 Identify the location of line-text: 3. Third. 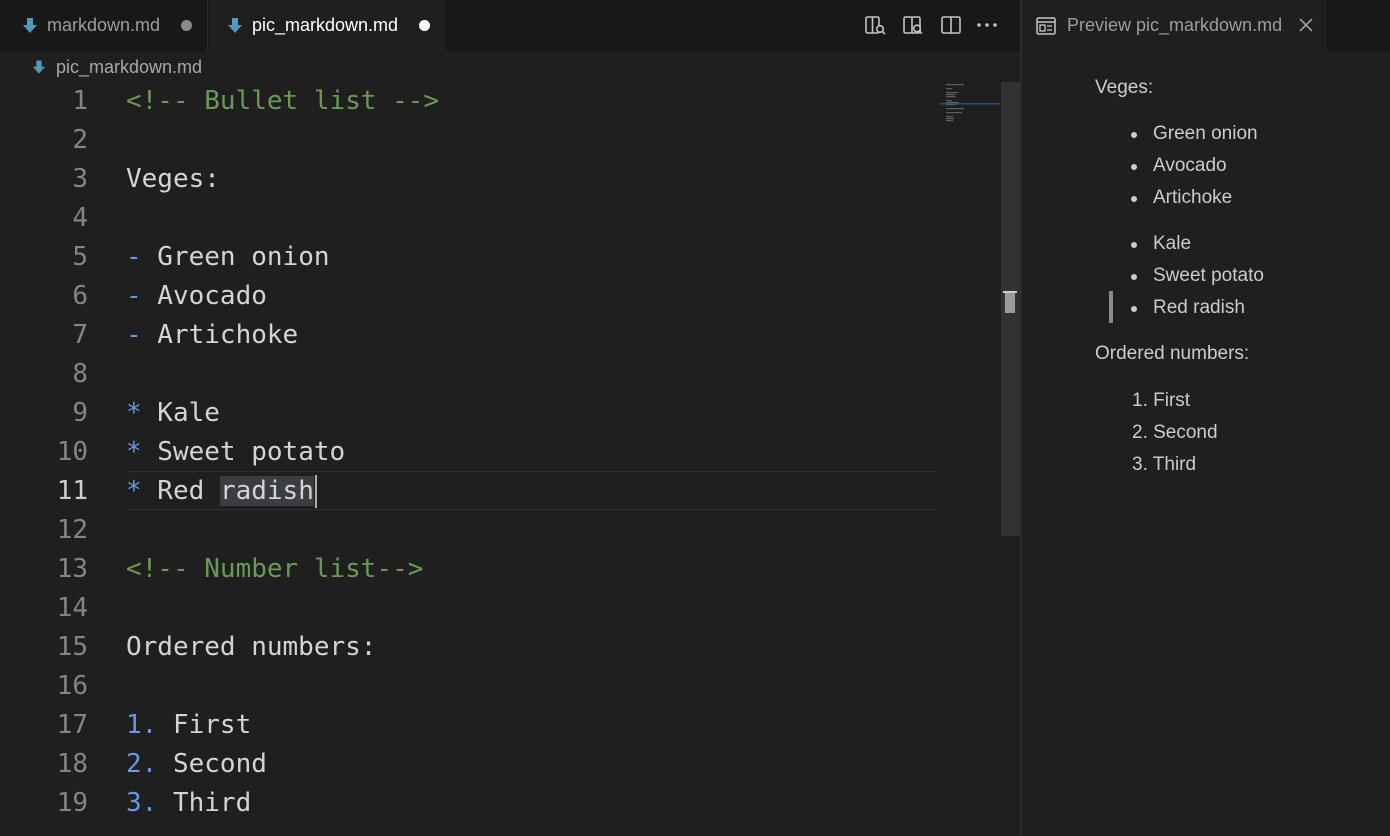
(188, 803).